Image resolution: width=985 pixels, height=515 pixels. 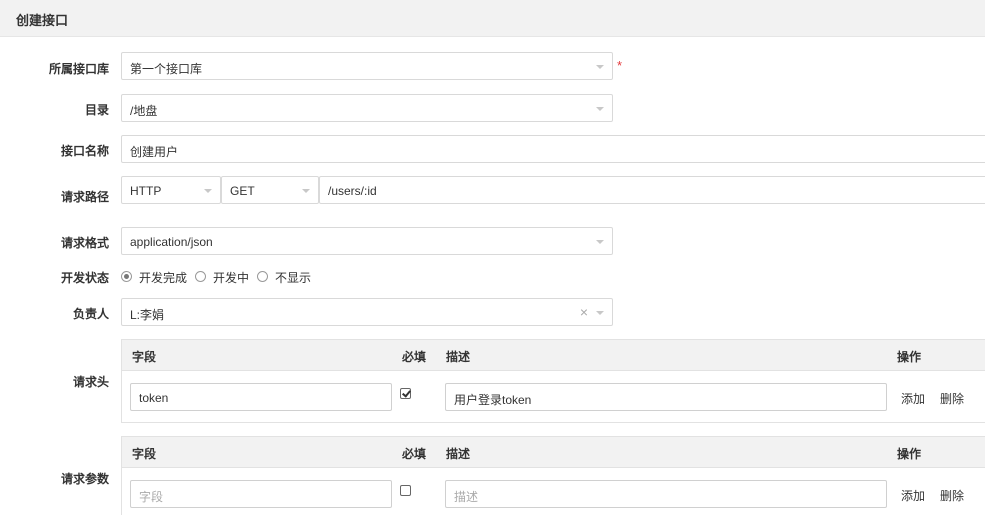 What do you see at coordinates (293, 277) in the screenshot?
I see `radio-hidden-label: 不显示` at bounding box center [293, 277].